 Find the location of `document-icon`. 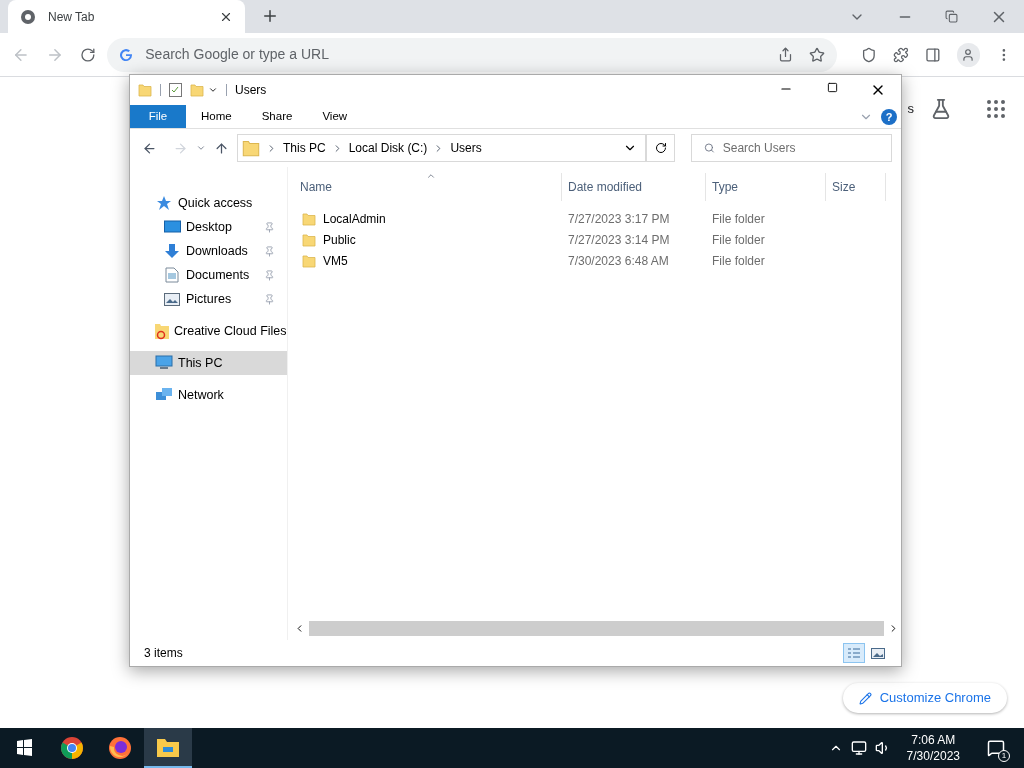

document-icon is located at coordinates (172, 275).